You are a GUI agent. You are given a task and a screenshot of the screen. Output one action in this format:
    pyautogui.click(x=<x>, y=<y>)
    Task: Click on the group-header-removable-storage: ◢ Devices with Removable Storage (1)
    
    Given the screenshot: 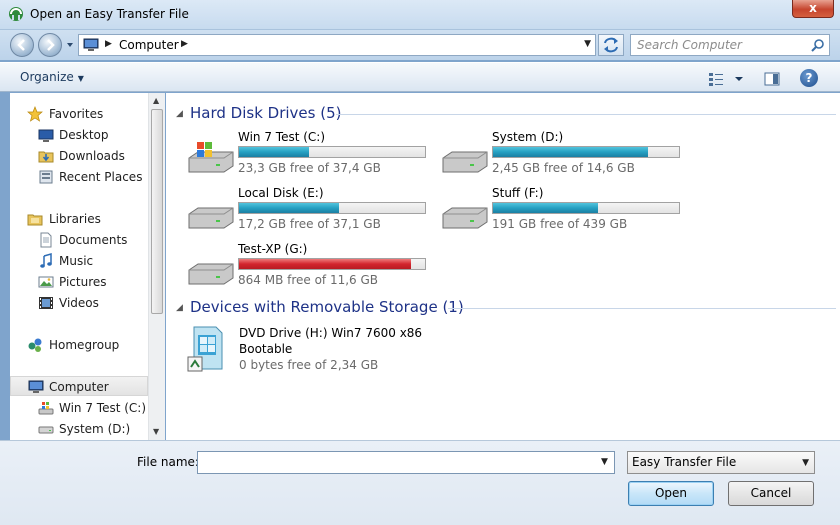 What is the action you would take?
    pyautogui.click(x=506, y=308)
    